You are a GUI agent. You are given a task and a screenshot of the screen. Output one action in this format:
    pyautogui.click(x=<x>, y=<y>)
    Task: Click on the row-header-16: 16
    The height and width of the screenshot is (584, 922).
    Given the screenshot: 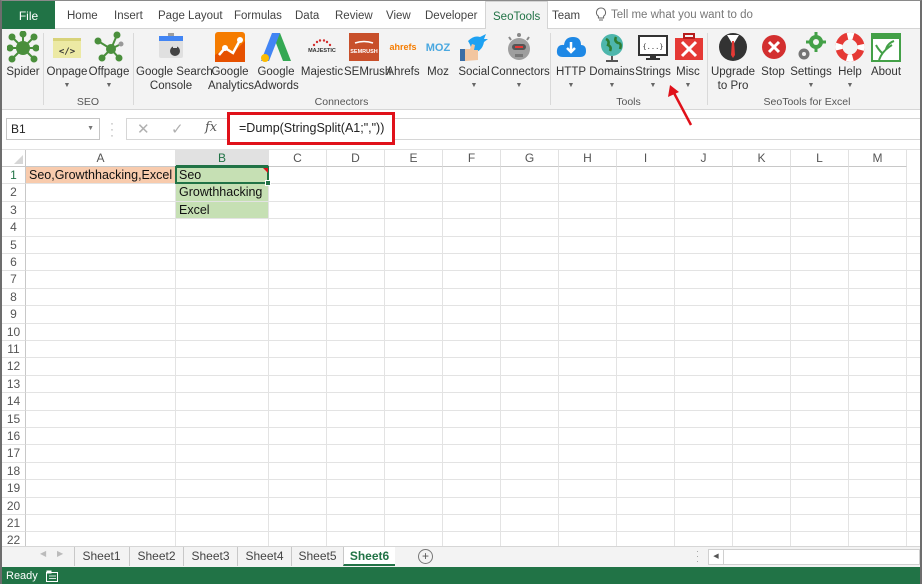 What is the action you would take?
    pyautogui.click(x=14, y=437)
    